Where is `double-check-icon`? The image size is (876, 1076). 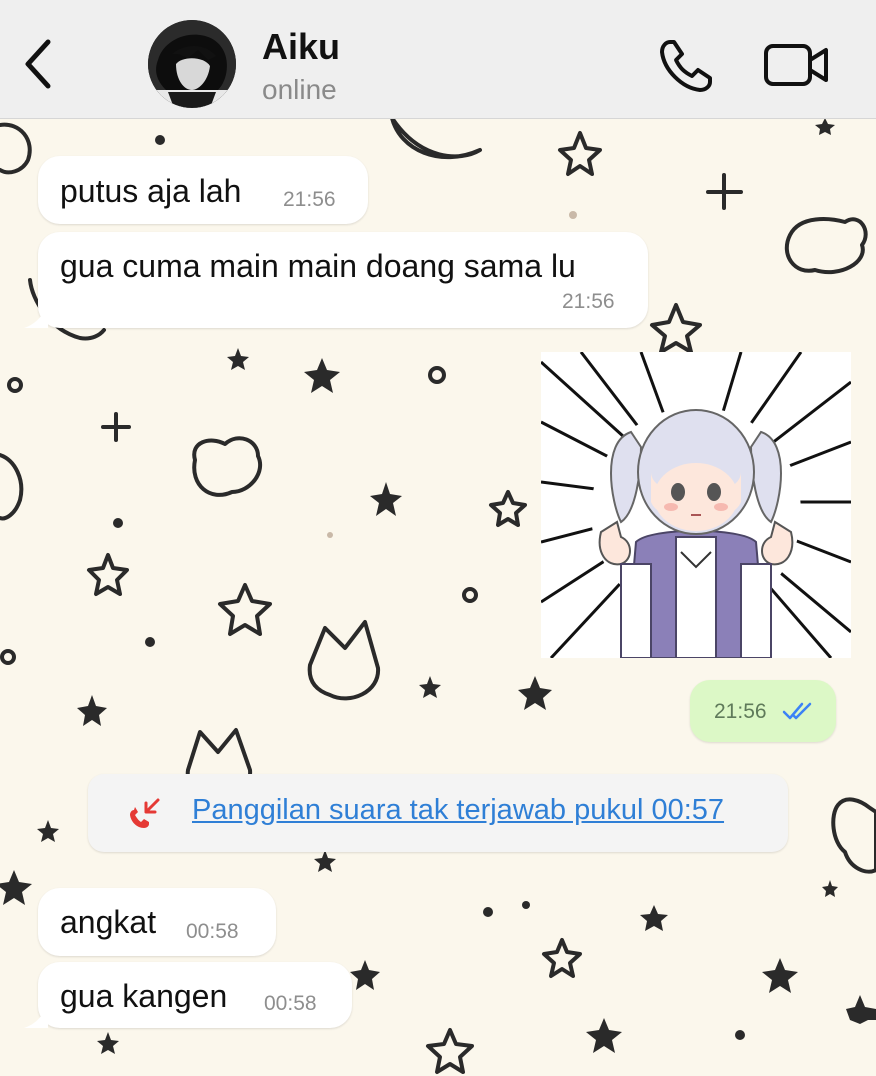
double-check-icon is located at coordinates (797, 711).